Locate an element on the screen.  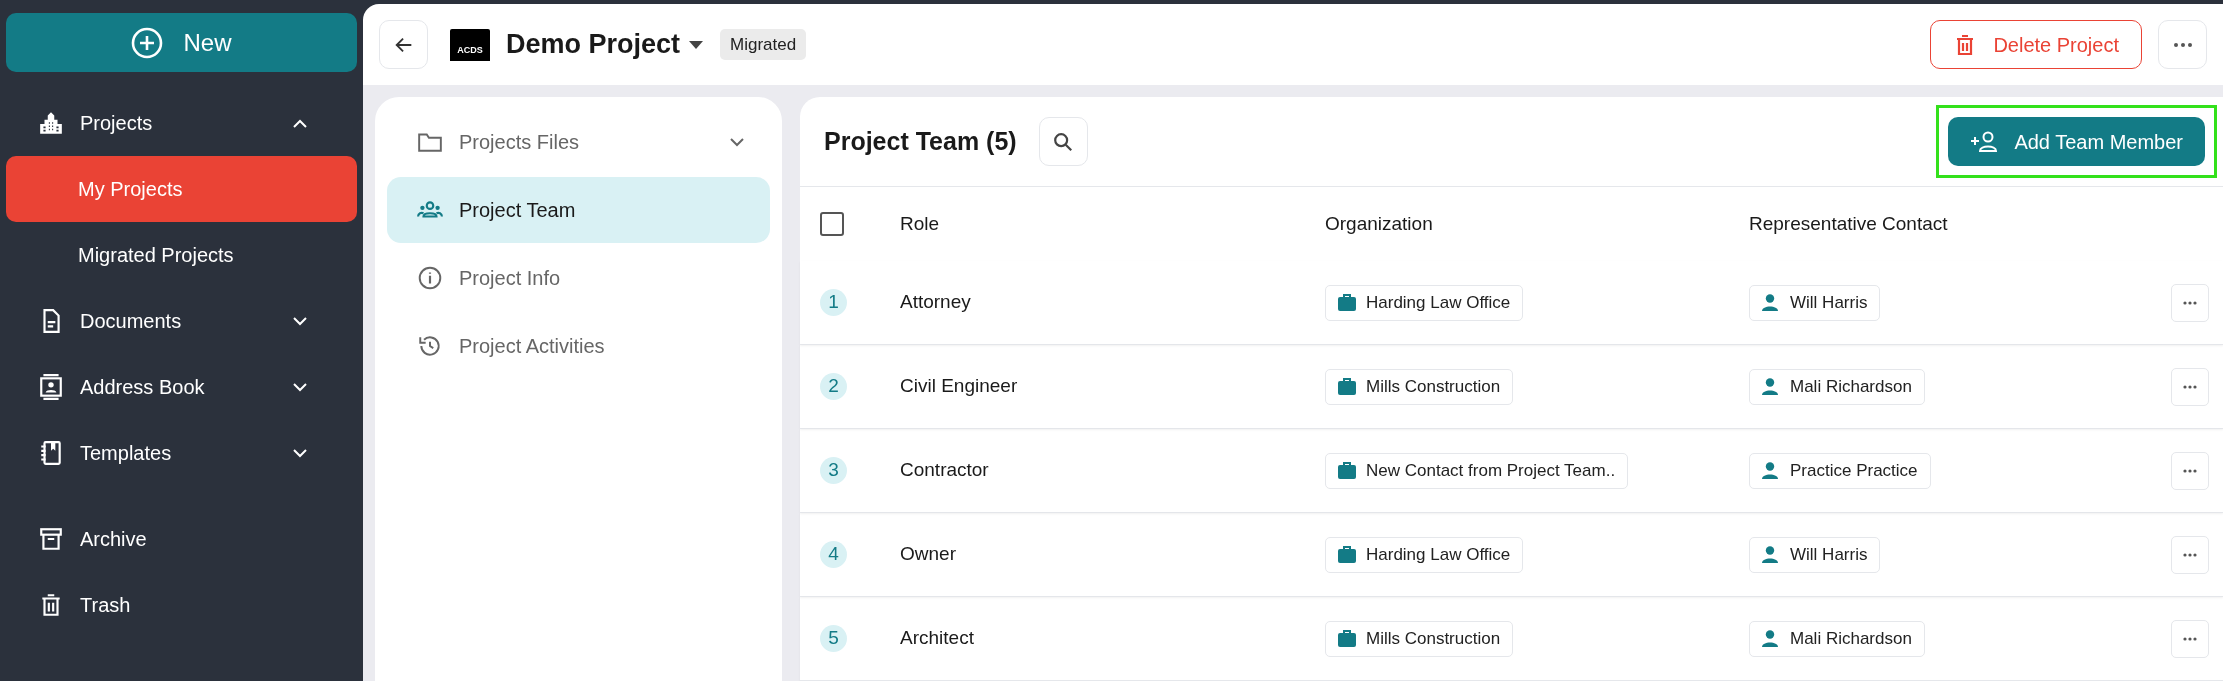
row-number: 3 is located at coordinates (833, 470).